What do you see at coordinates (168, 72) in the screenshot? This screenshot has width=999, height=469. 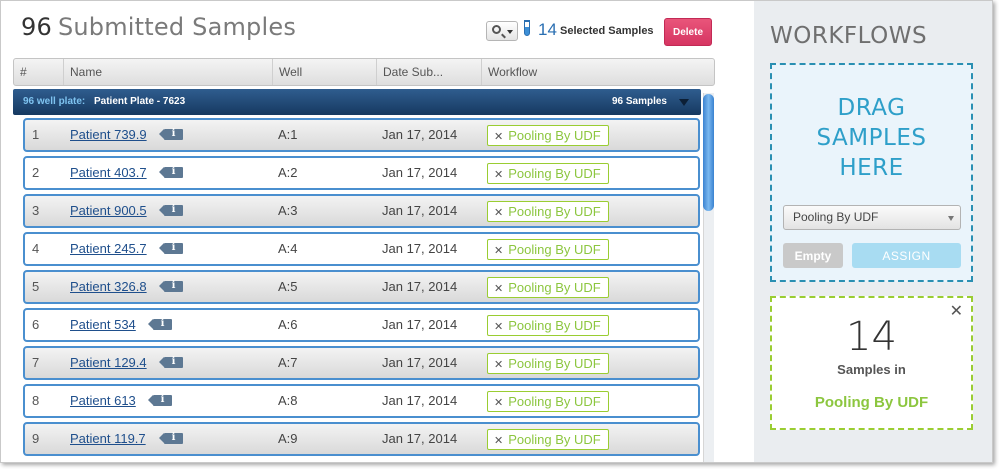 I see `column-header-name: Name` at bounding box center [168, 72].